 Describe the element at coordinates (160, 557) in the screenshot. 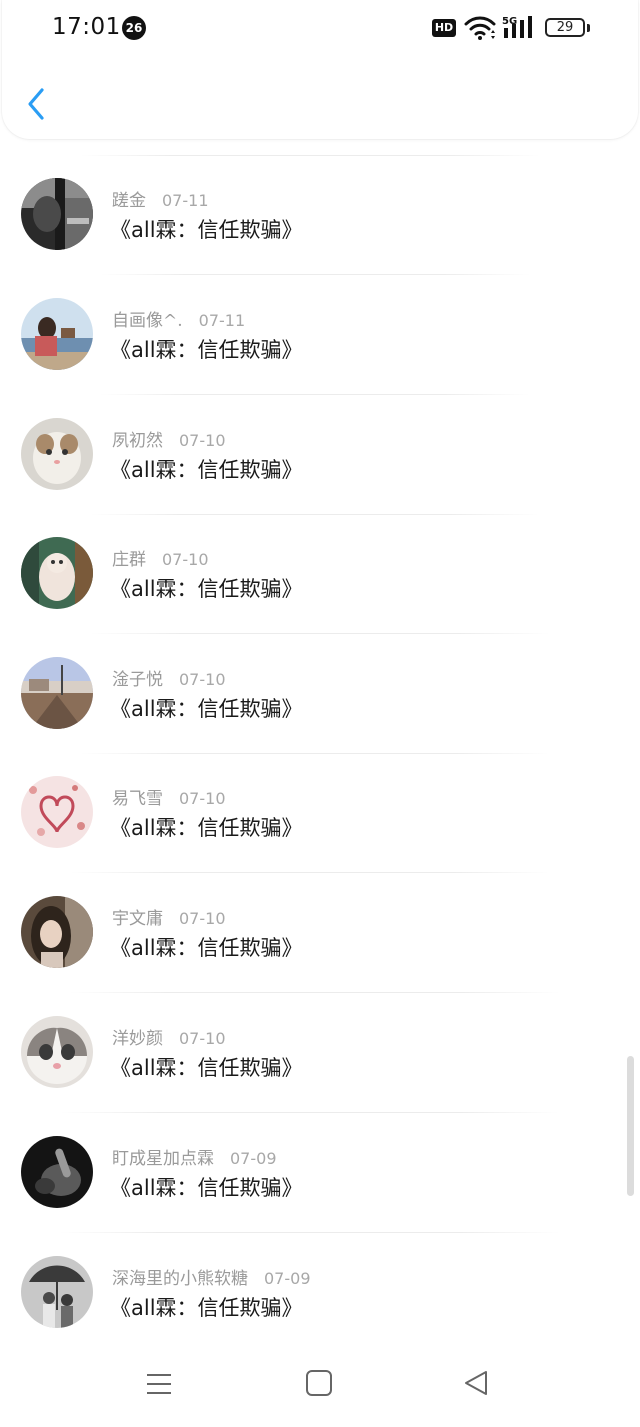

I see `name-line: 庄群 07-10` at that location.